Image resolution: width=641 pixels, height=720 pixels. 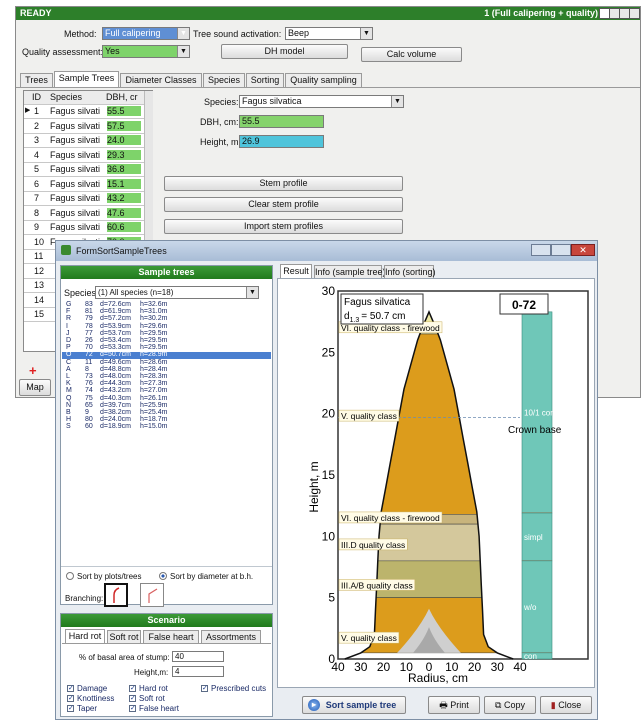 What do you see at coordinates (177, 292) in the screenshot?
I see `species-filter-select: (1) All species (n=18) ▼` at bounding box center [177, 292].